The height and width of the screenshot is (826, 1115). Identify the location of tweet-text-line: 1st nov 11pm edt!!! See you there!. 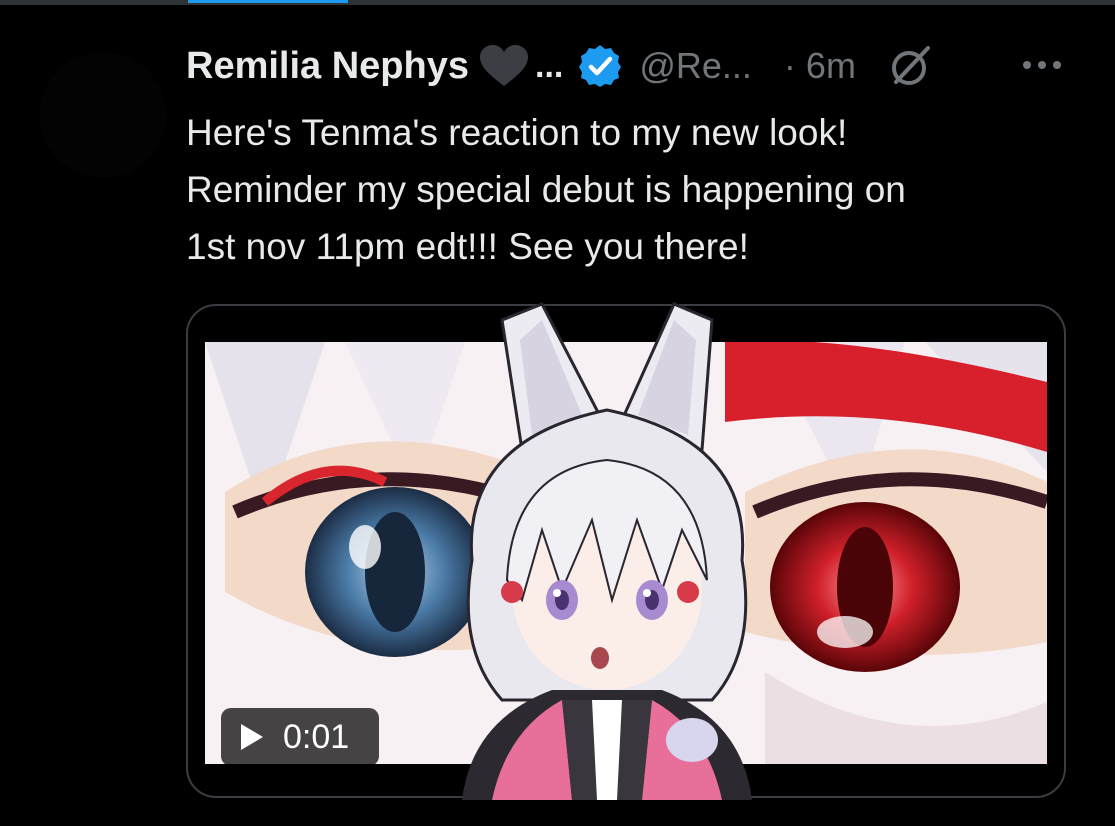
(467, 246).